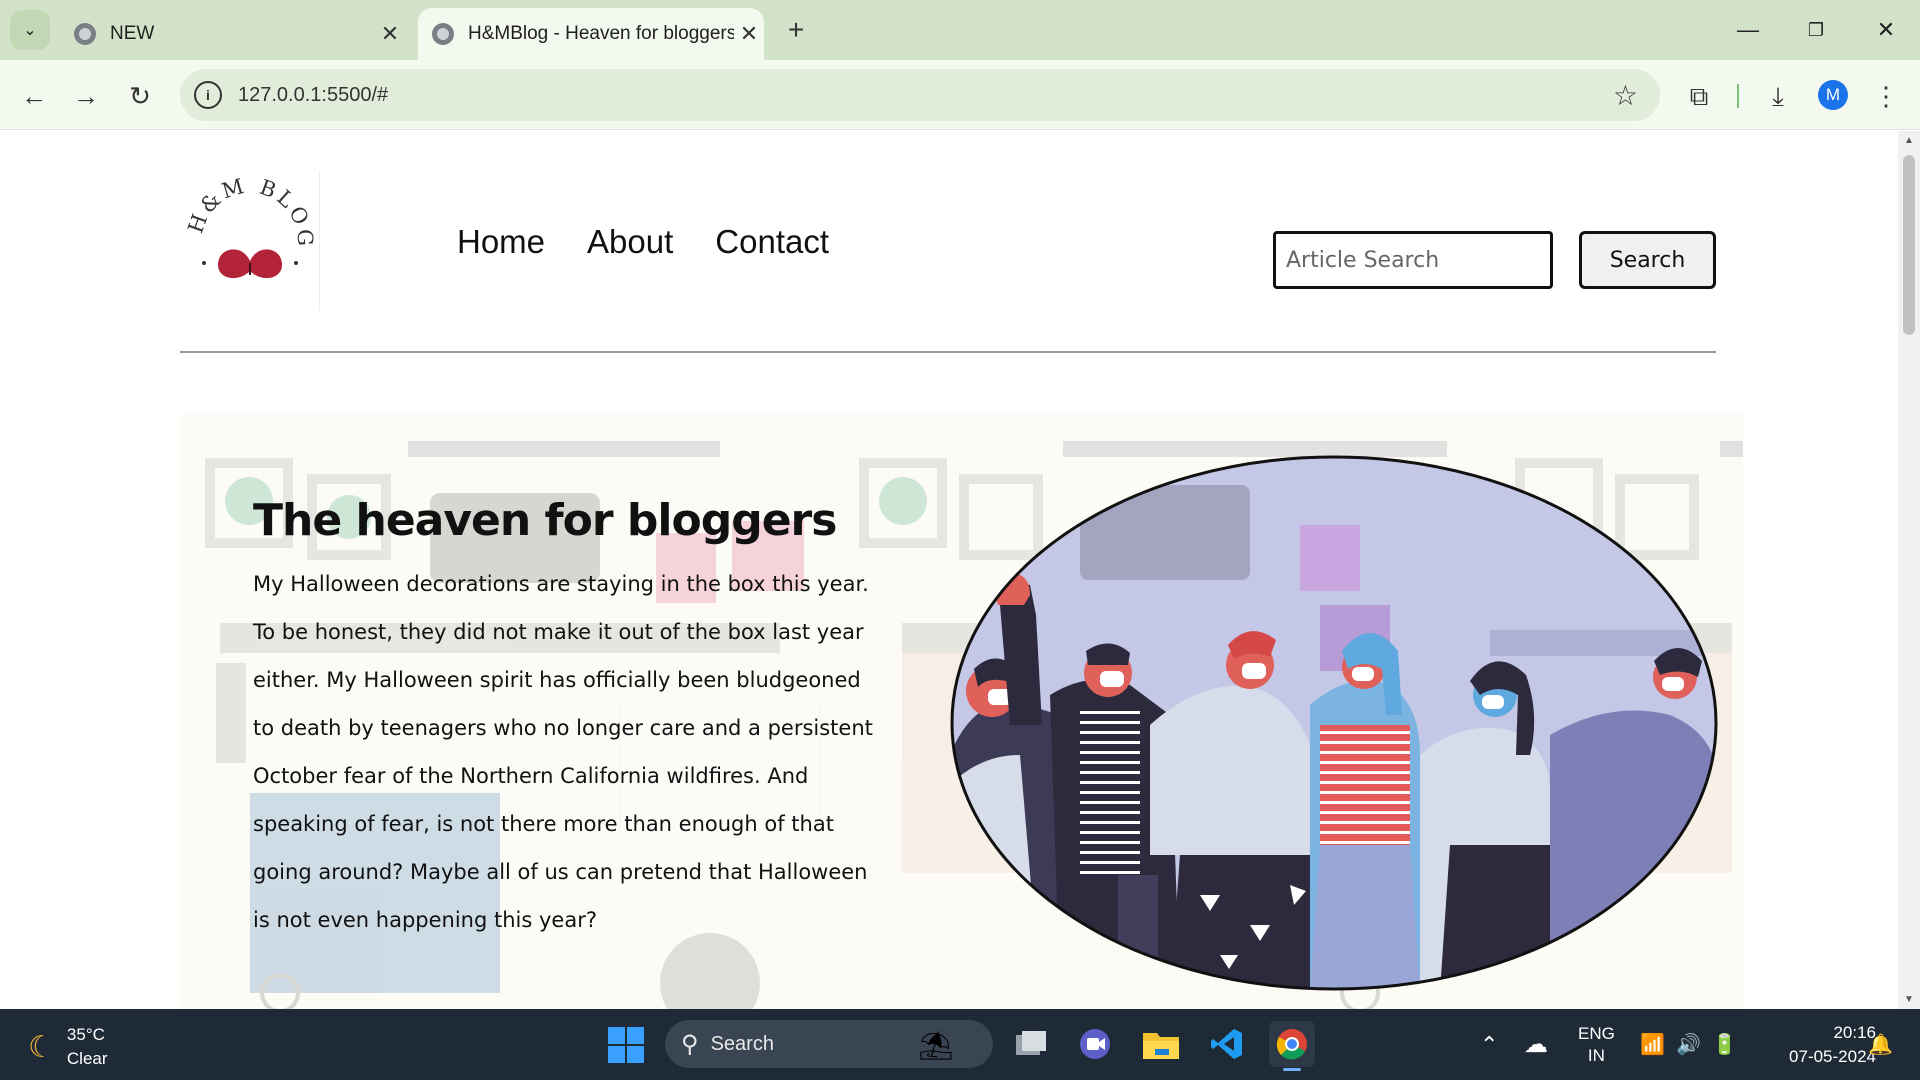 The image size is (1920, 1080). What do you see at coordinates (1625, 95) in the screenshot?
I see `bookmark-star-icon: ☆` at bounding box center [1625, 95].